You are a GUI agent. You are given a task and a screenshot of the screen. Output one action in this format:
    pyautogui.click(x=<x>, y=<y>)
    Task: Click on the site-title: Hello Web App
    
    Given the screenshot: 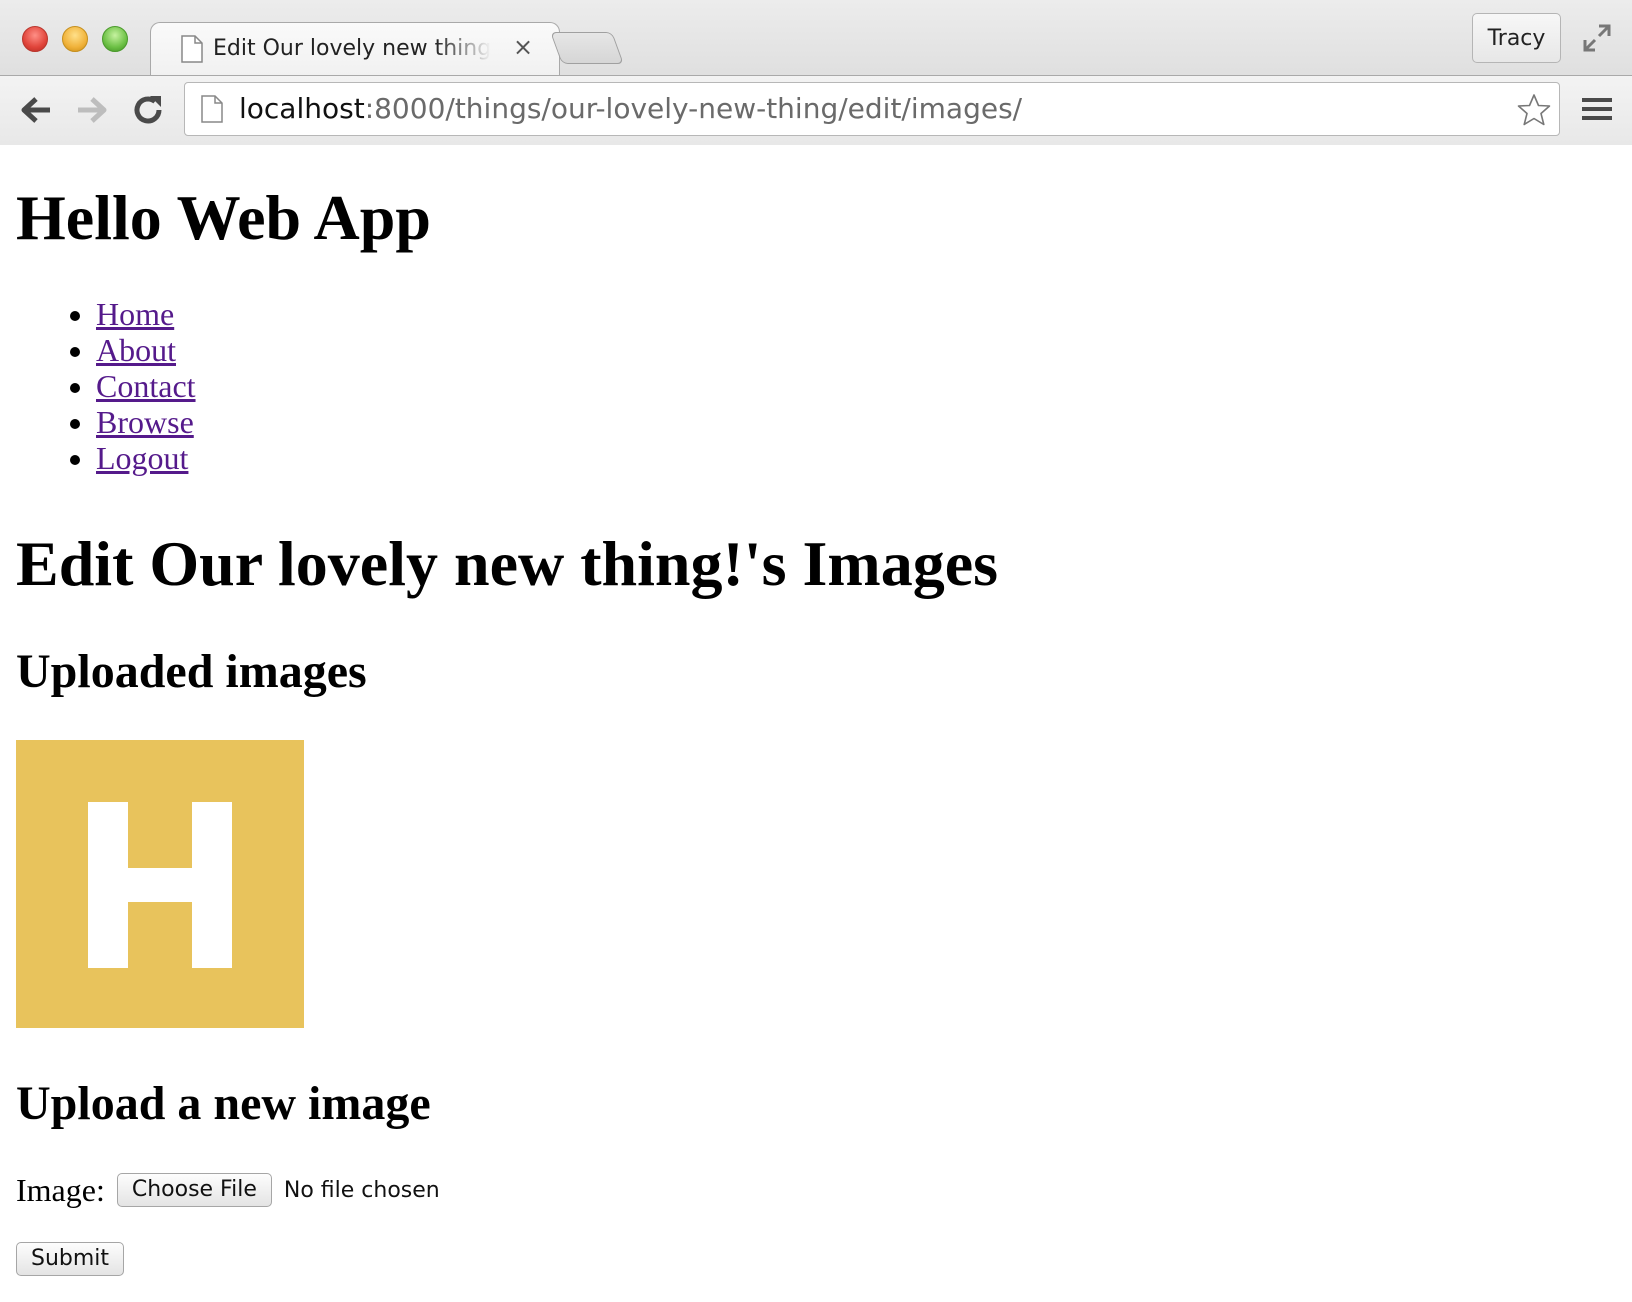 What is the action you would take?
    pyautogui.click(x=223, y=217)
    